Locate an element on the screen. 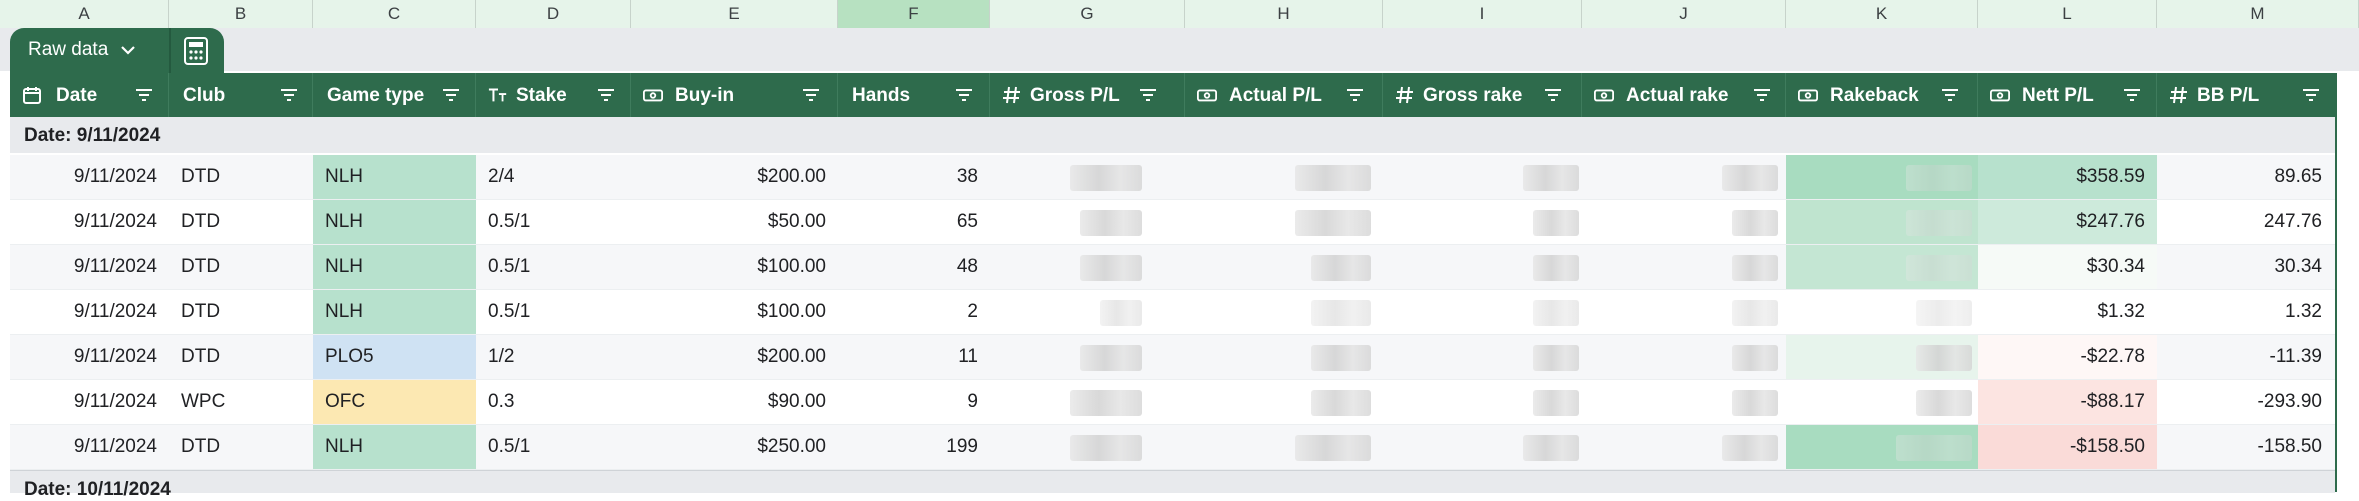 This screenshot has height=501, width=2359. cell-nett-pl: $1.32 is located at coordinates (2067, 312).